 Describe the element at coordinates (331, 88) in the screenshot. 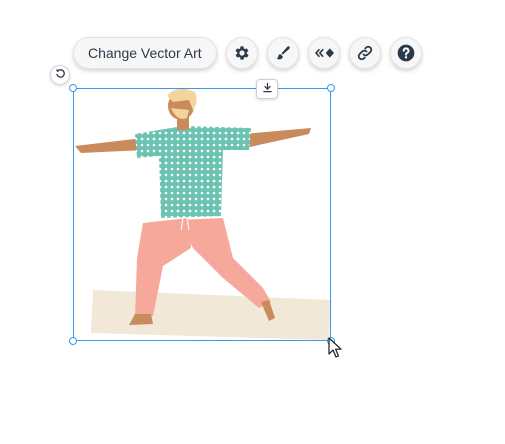

I see `resize-handle-top-right` at that location.